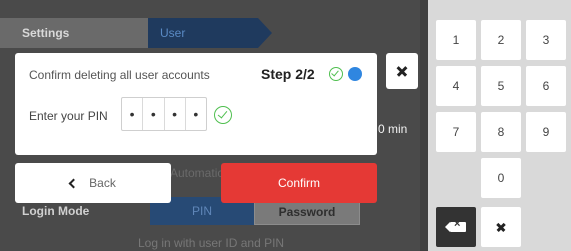  What do you see at coordinates (288, 74) in the screenshot?
I see `step-indicator: Step 2/2` at bounding box center [288, 74].